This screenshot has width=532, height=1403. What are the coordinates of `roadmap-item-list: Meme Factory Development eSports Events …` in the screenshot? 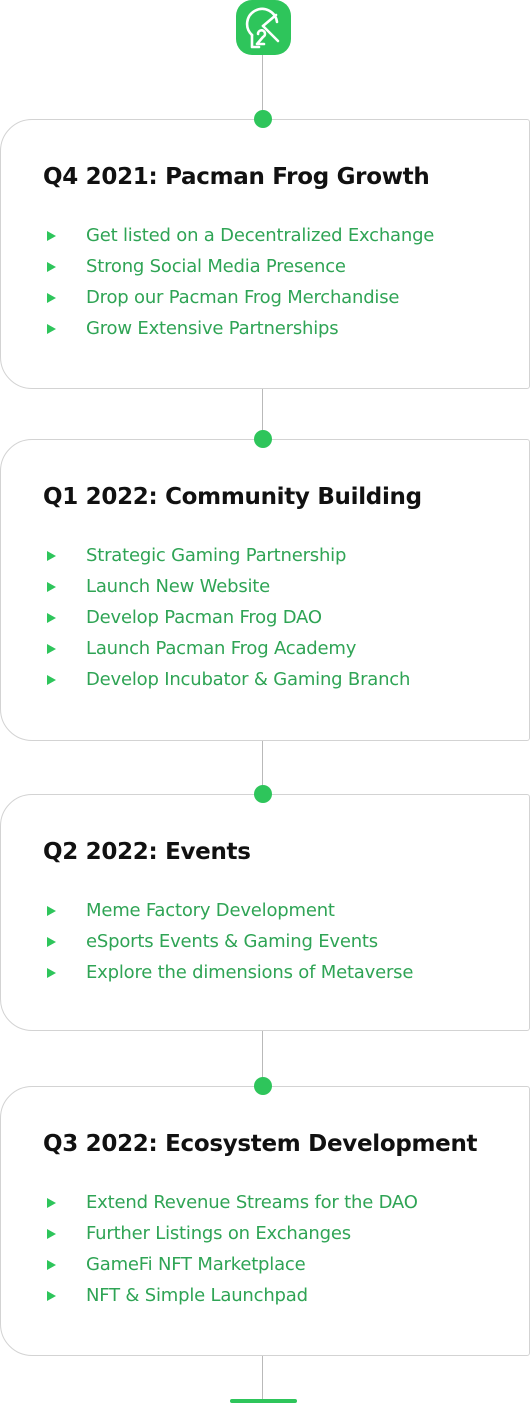 It's located at (230, 941).